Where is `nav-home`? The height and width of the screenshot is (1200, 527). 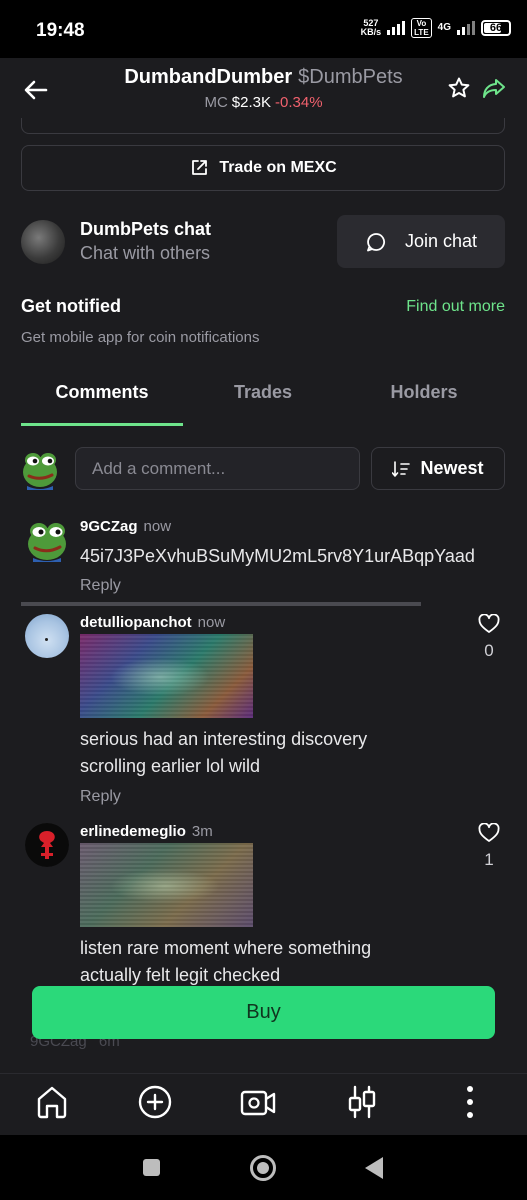 nav-home is located at coordinates (52, 1102).